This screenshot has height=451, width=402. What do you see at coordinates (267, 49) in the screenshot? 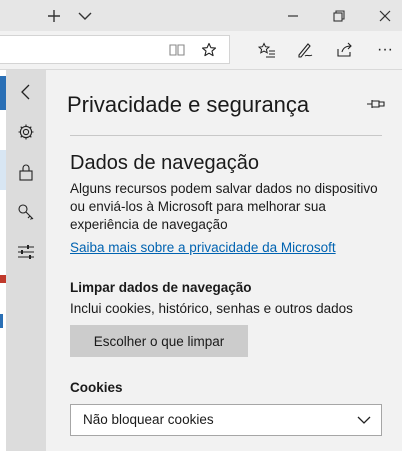
I see `favorites-list-icon` at bounding box center [267, 49].